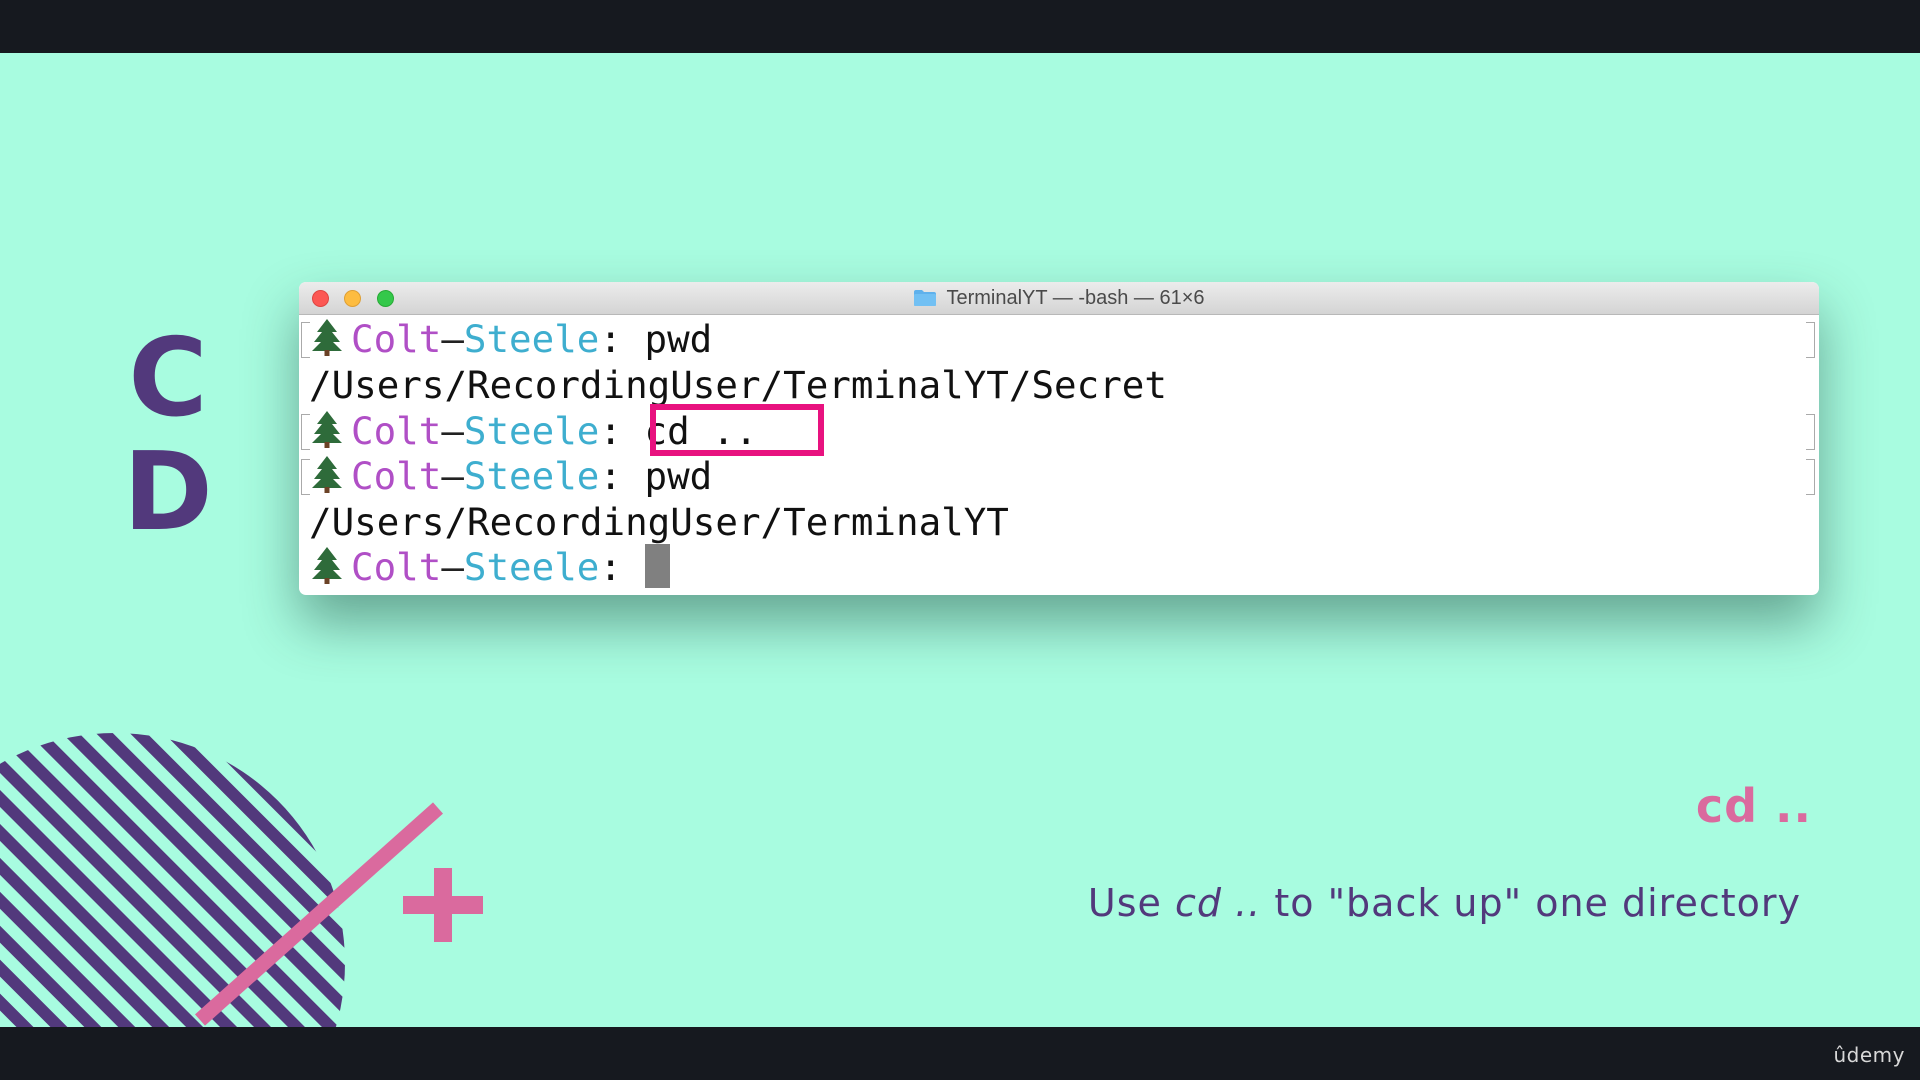 The height and width of the screenshot is (1080, 1920). What do you see at coordinates (1131, 903) in the screenshot?
I see `caption-text-before: Use` at bounding box center [1131, 903].